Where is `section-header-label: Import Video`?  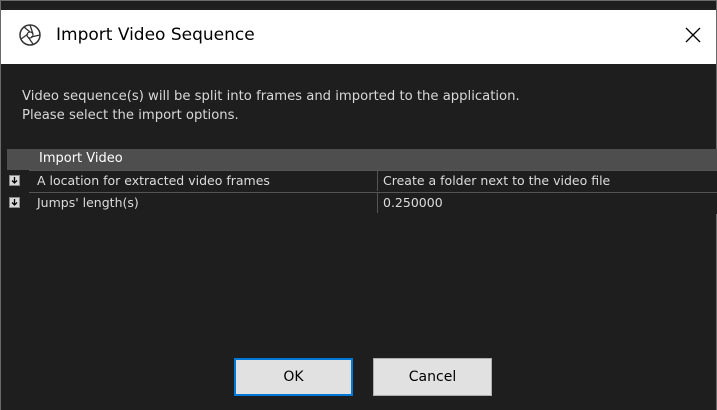
section-header-label: Import Video is located at coordinates (81, 158).